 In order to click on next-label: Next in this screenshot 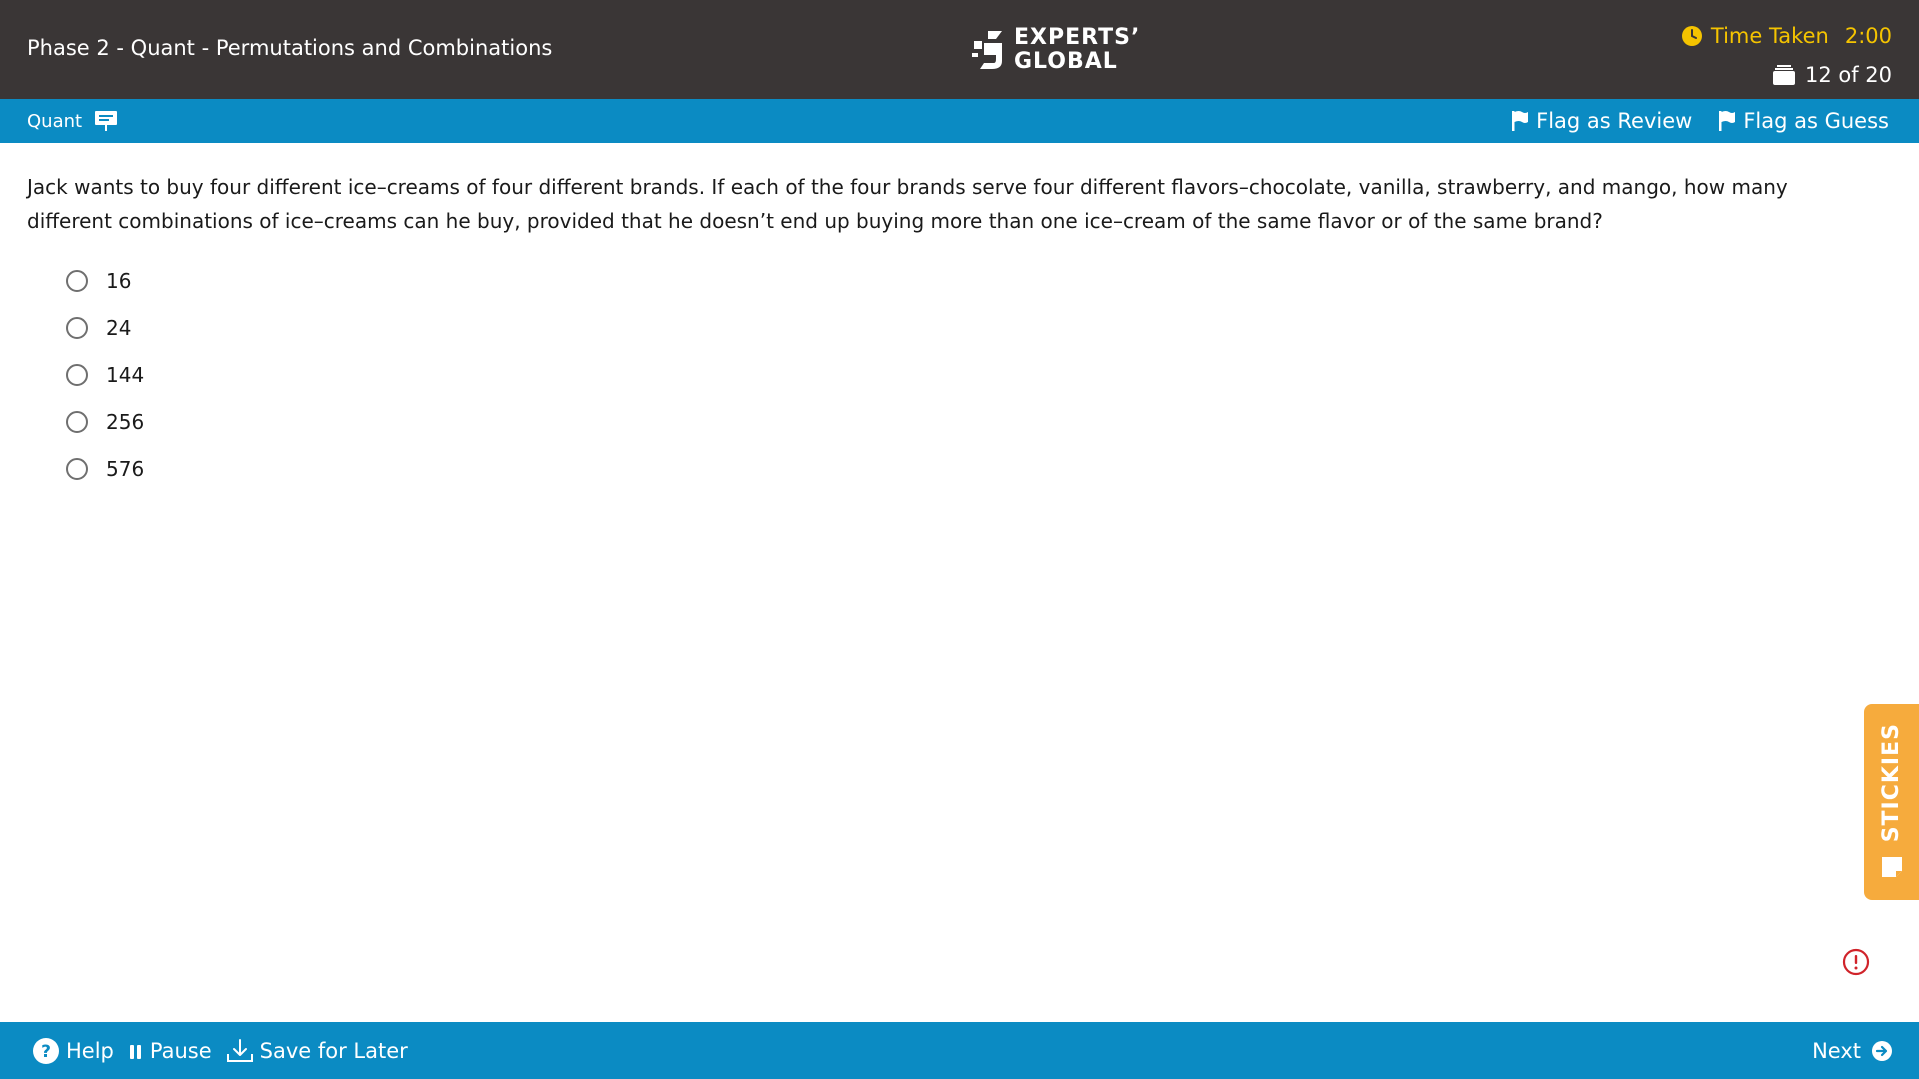, I will do `click(1836, 1050)`.